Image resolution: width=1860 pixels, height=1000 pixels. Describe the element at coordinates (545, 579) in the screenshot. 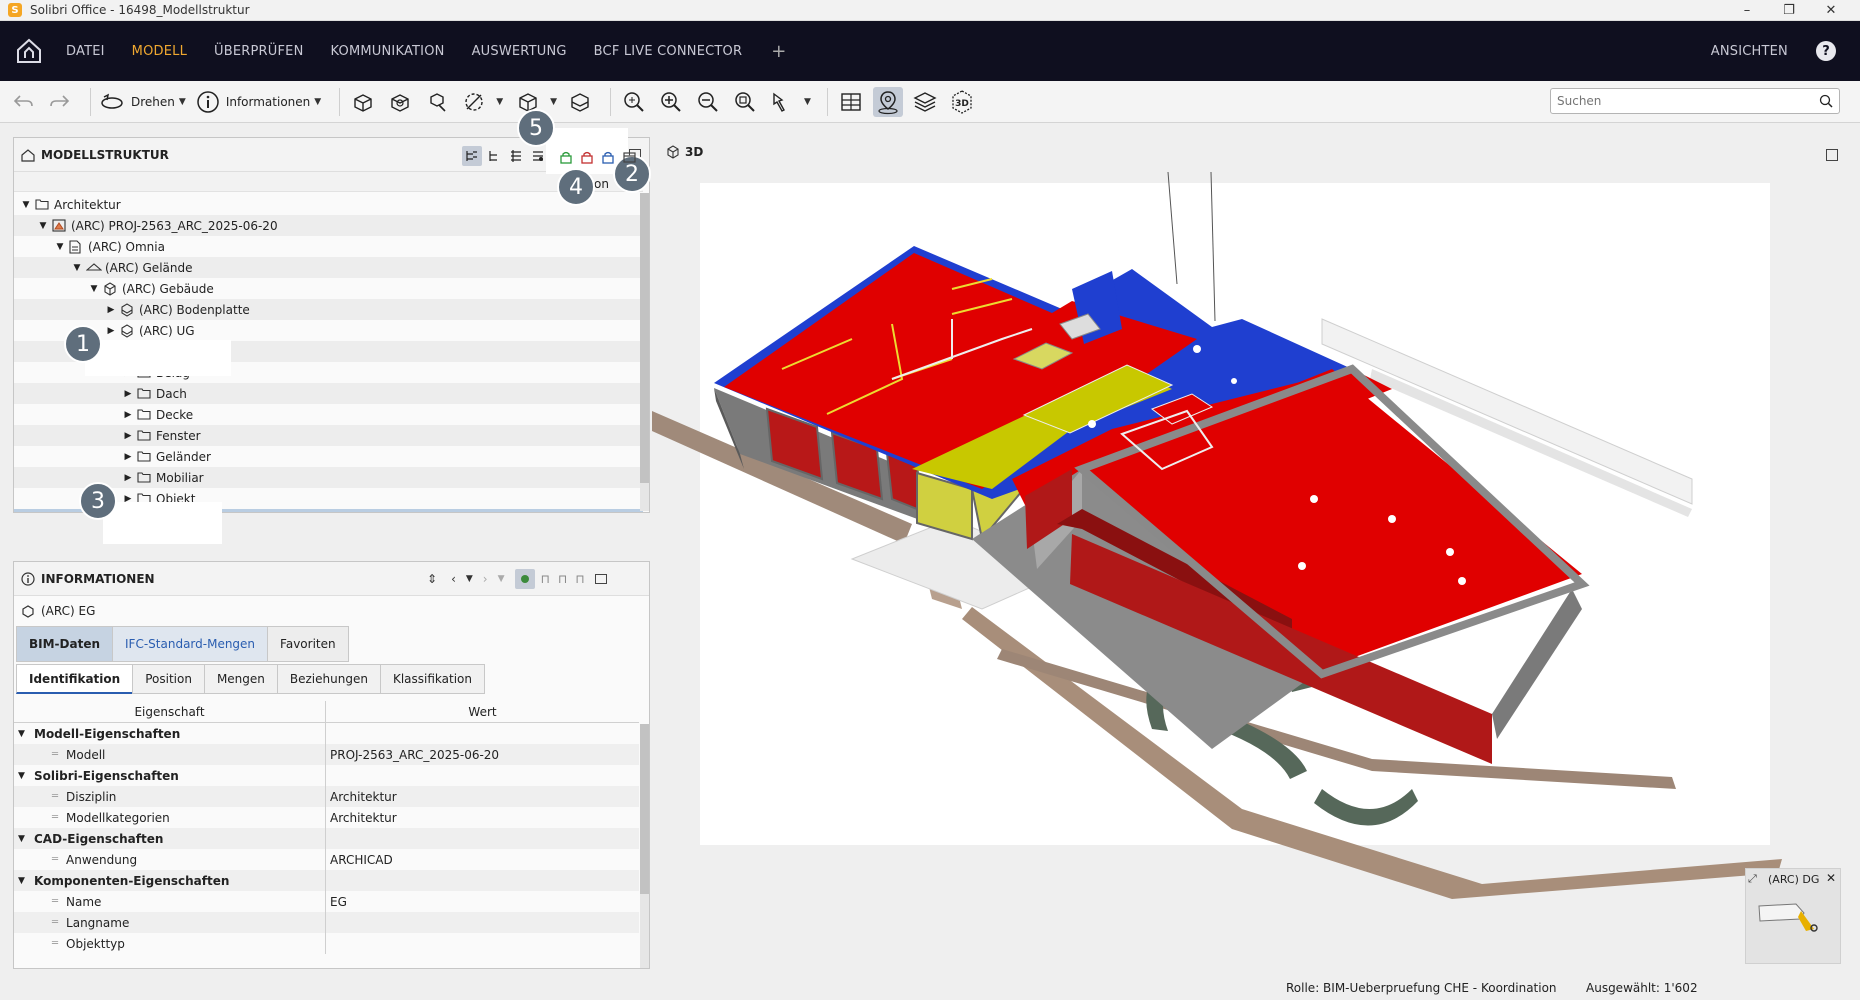

I see `lock-gray-icon-1: ⊓` at that location.